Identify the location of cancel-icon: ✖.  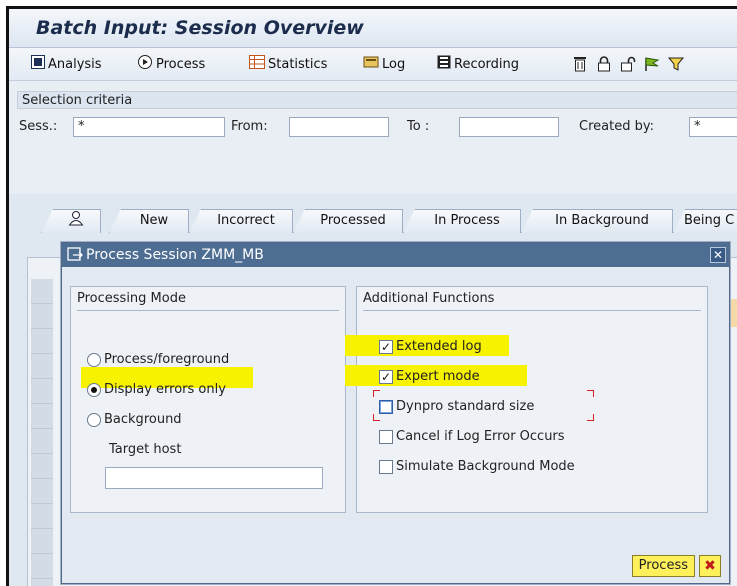
(710, 566).